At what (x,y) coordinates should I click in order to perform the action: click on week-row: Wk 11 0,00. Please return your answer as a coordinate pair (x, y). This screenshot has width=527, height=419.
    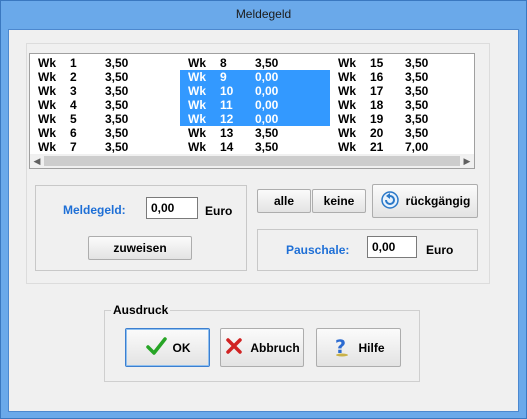
    Looking at the image, I should click on (255, 105).